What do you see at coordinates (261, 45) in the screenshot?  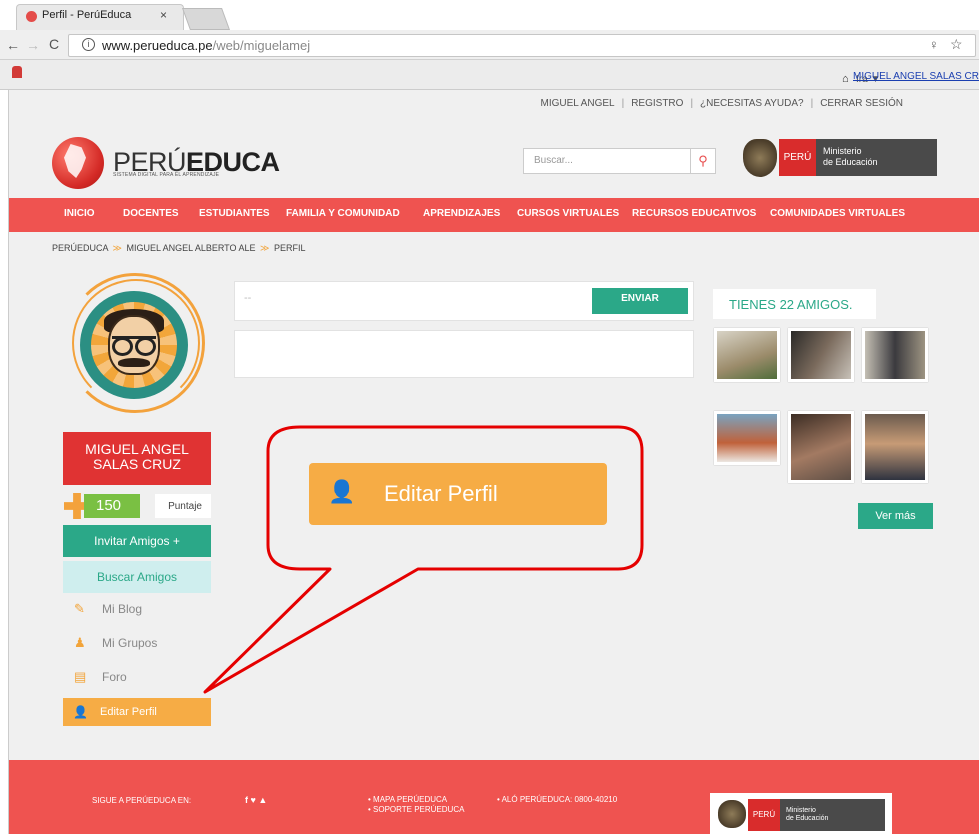 I see `url-path: /web/miguelamej` at bounding box center [261, 45].